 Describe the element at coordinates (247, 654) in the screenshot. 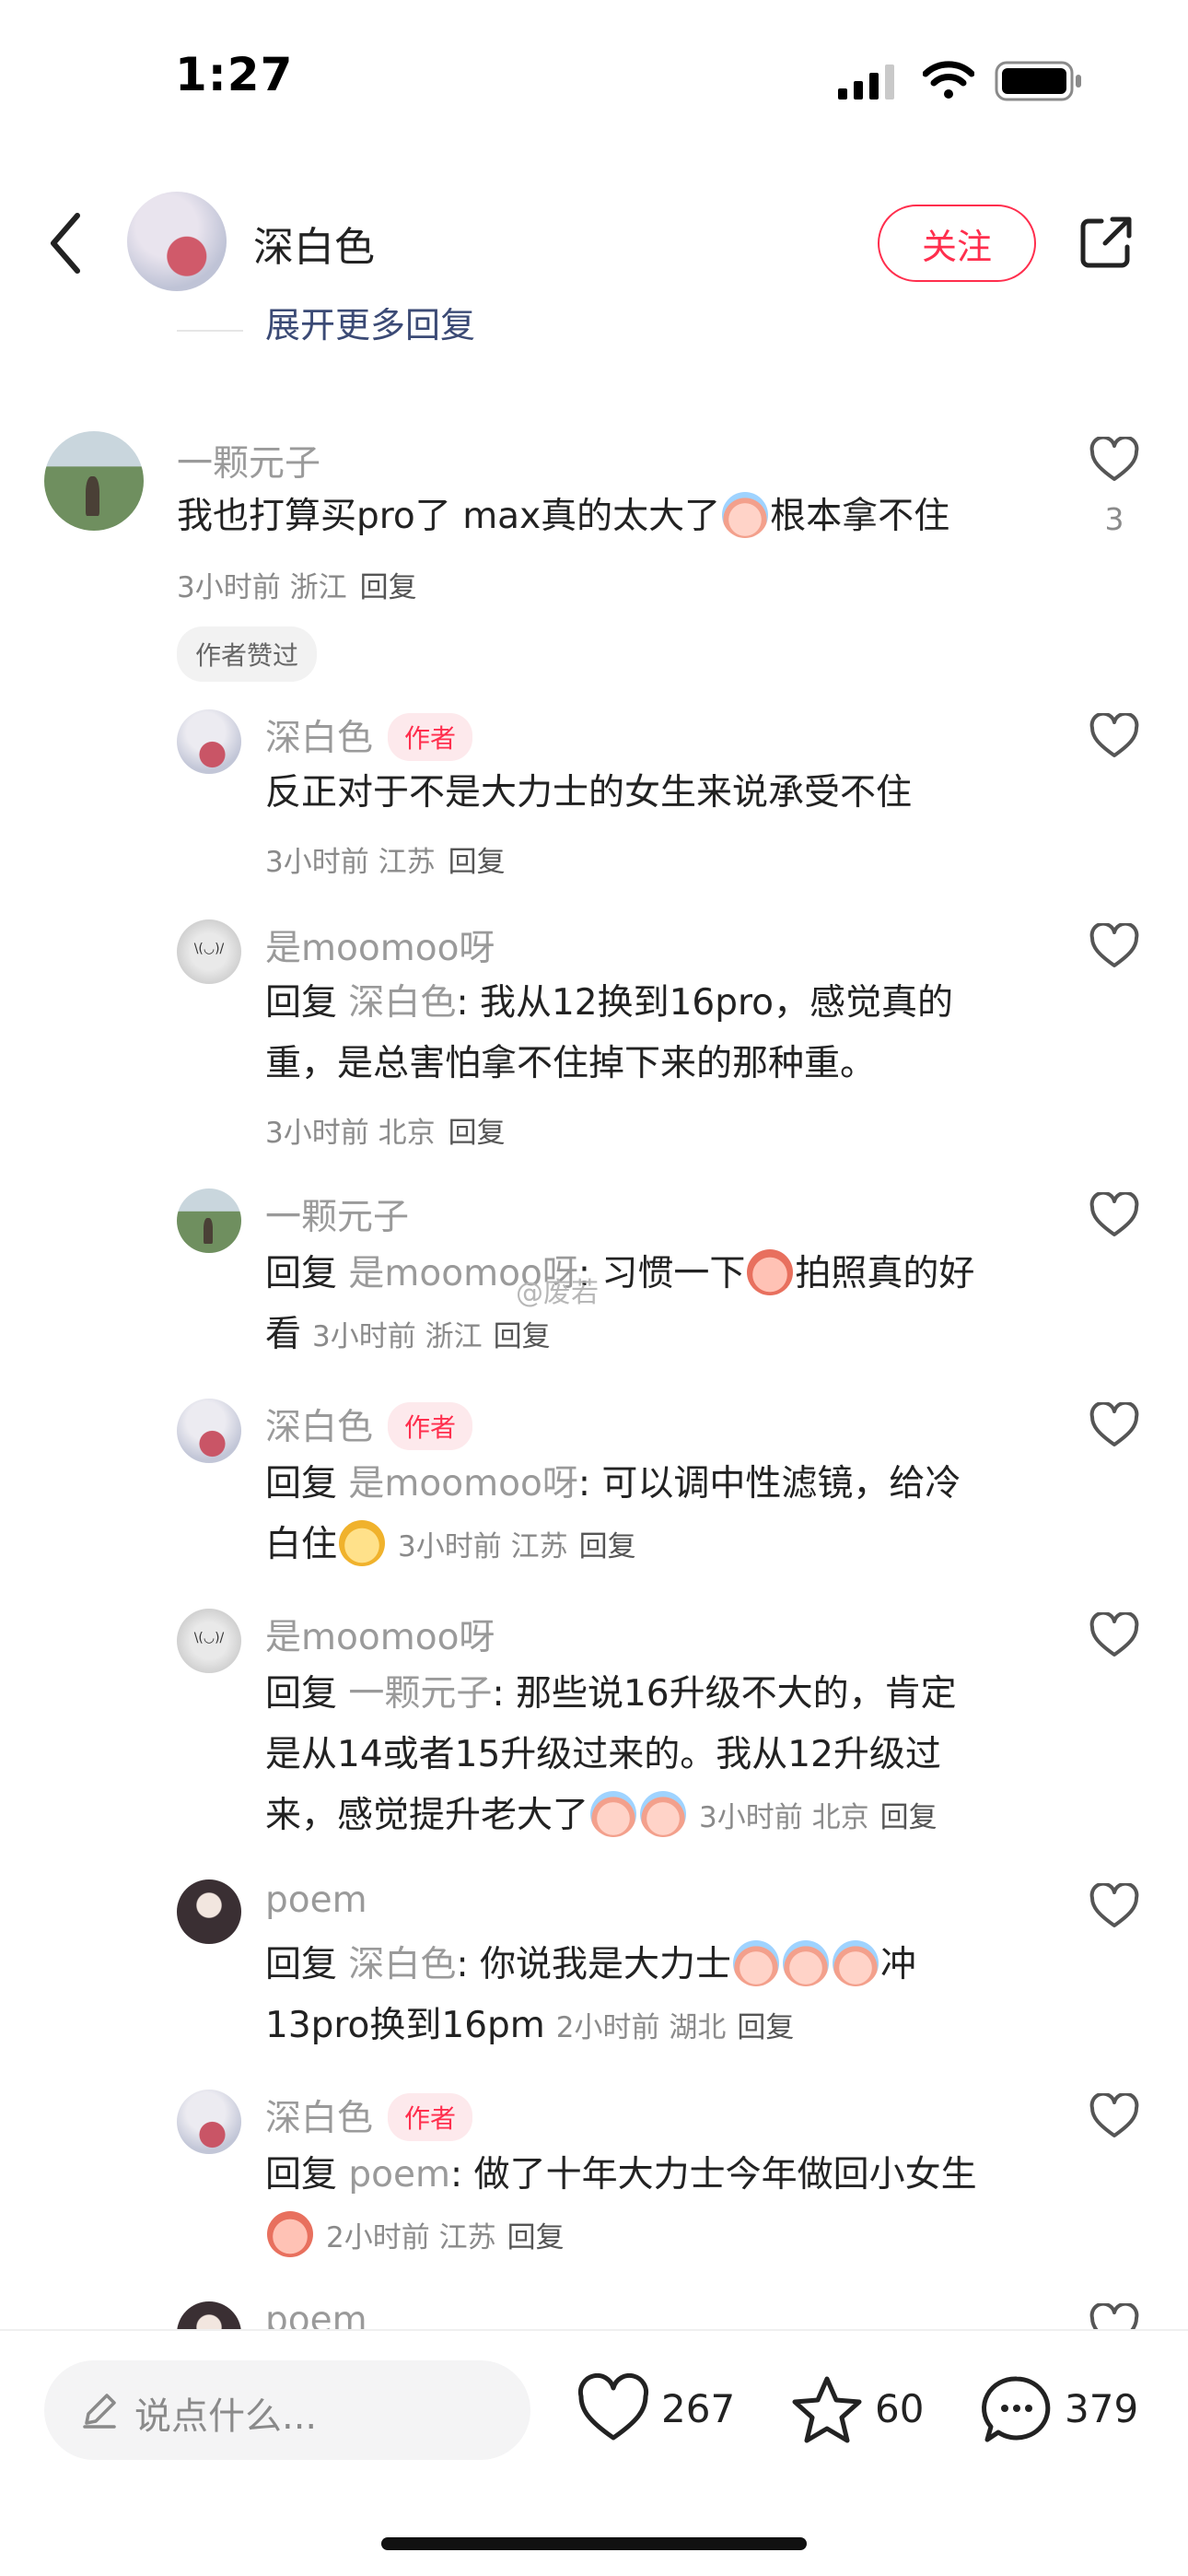

I see `author-liked-badge: 作者赞过` at that location.